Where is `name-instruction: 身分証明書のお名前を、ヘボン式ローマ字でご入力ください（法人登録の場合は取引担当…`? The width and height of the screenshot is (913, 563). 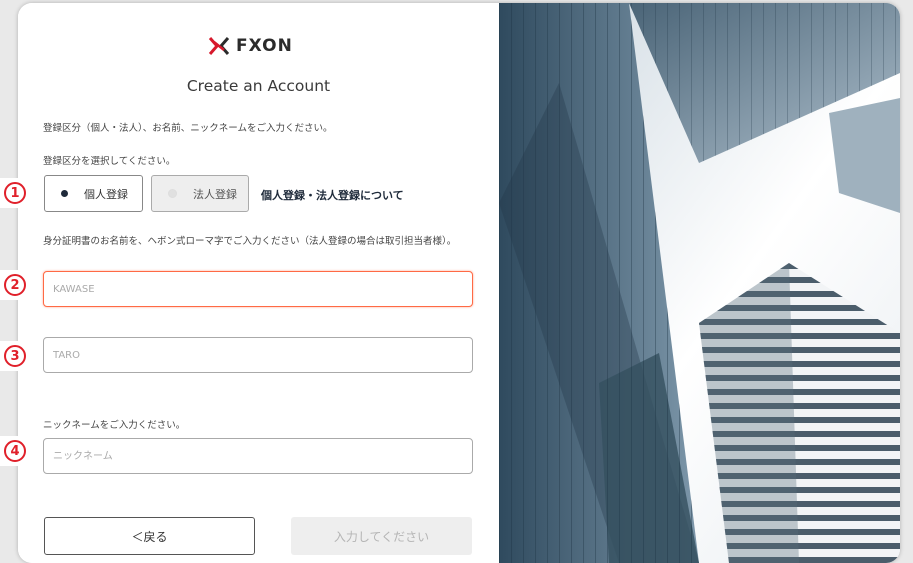
name-instruction: 身分証明書のお名前を、ヘボン式ローマ字でご入力ください（法人登録の場合は取引担当… is located at coordinates (250, 241).